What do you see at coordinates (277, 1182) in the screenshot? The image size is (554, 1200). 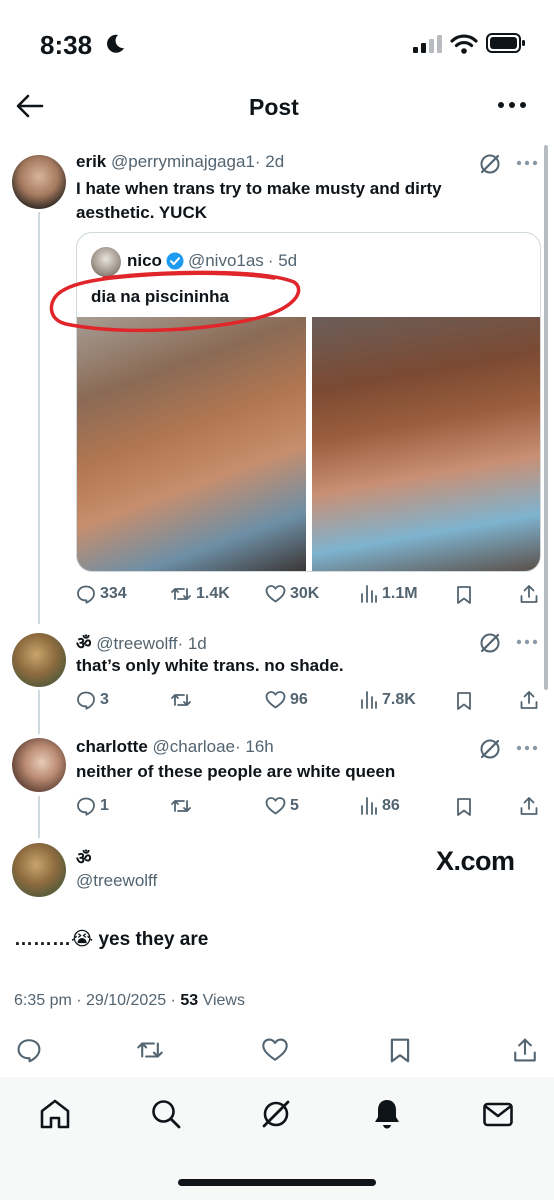 I see `home-indicator` at bounding box center [277, 1182].